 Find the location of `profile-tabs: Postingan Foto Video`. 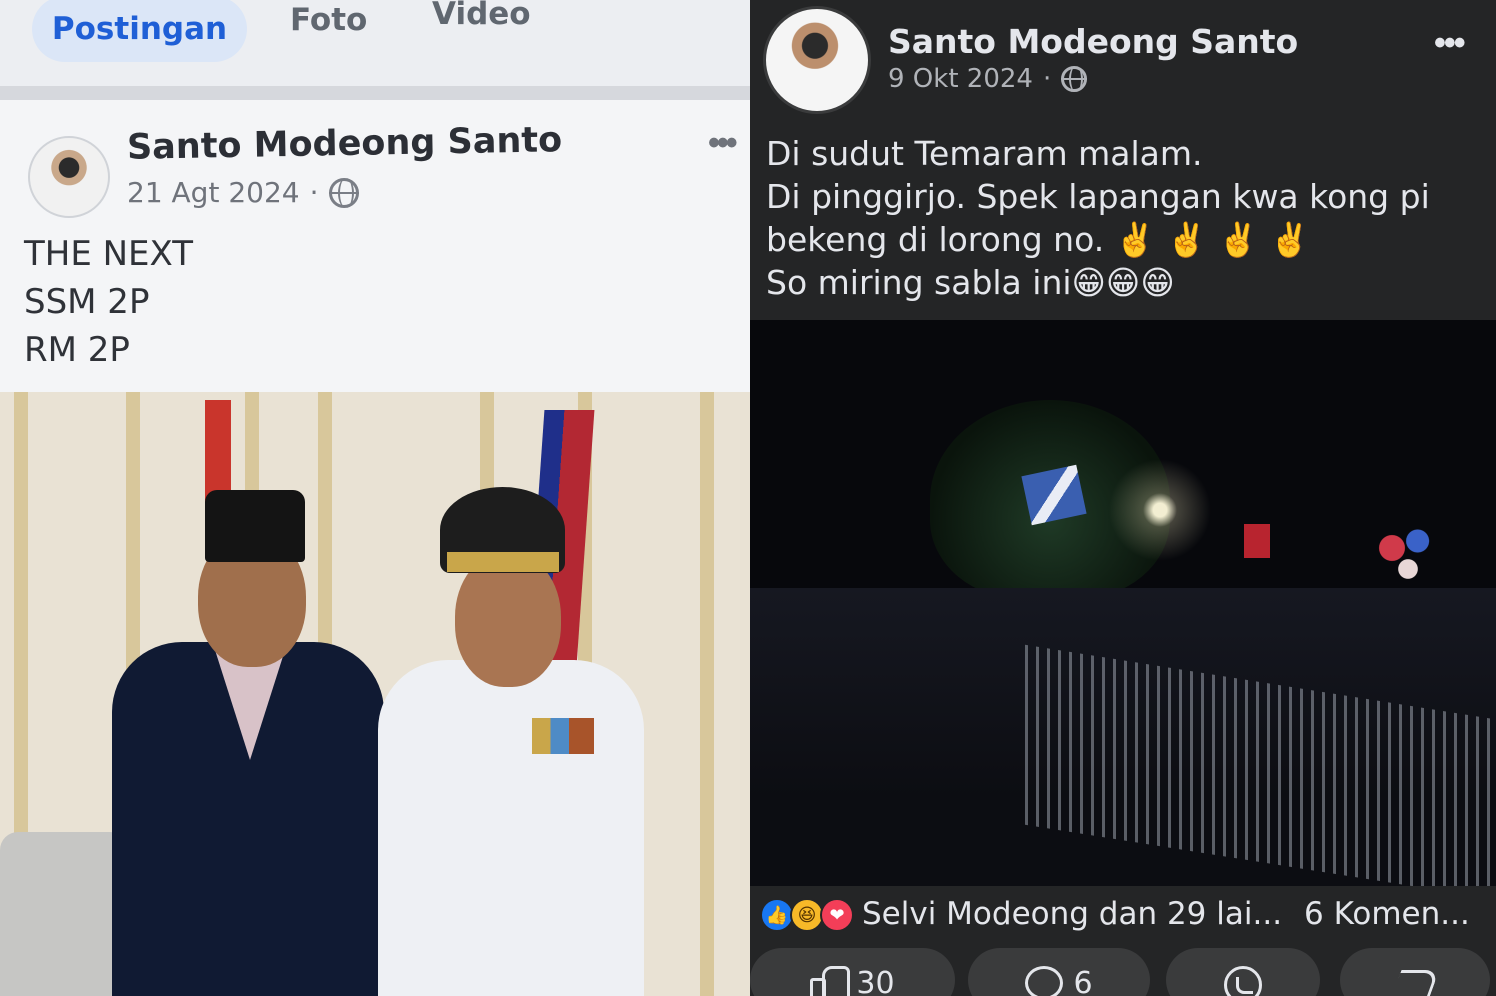

profile-tabs: Postingan Foto Video is located at coordinates (375, 50).